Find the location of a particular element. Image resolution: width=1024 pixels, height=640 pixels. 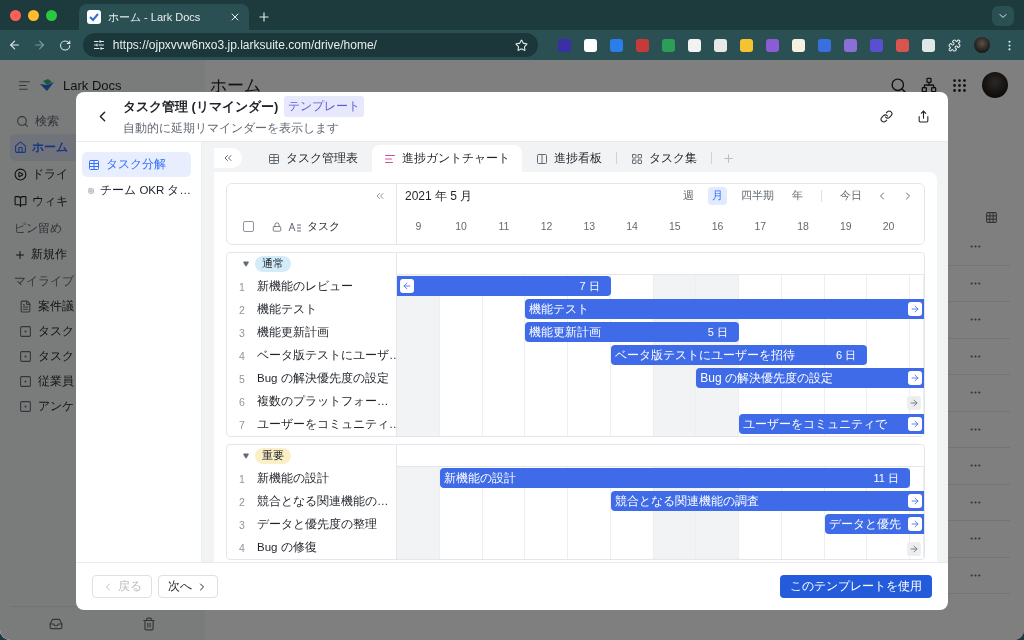

section-heading: ピン留め is located at coordinates (38, 228).